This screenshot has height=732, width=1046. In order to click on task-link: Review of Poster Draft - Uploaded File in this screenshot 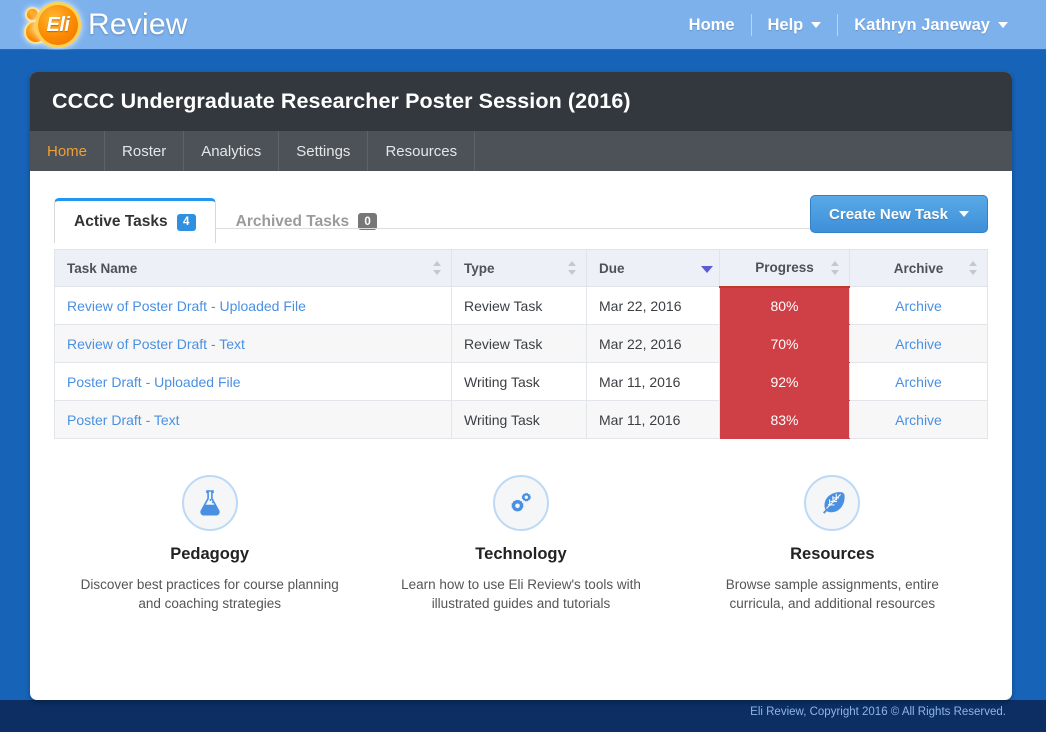, I will do `click(186, 306)`.